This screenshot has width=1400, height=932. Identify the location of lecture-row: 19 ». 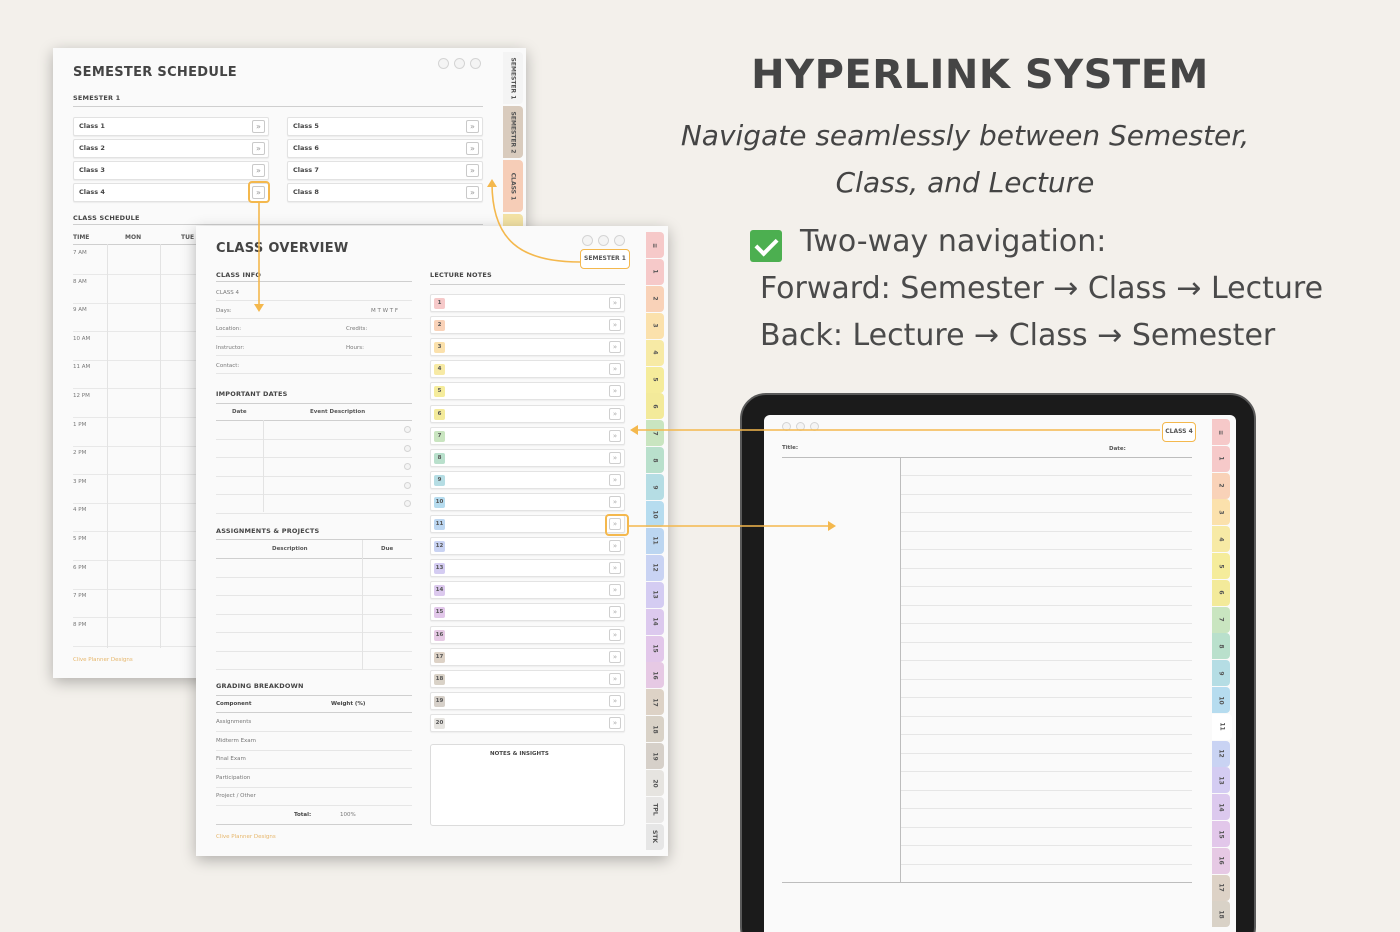
(527, 700).